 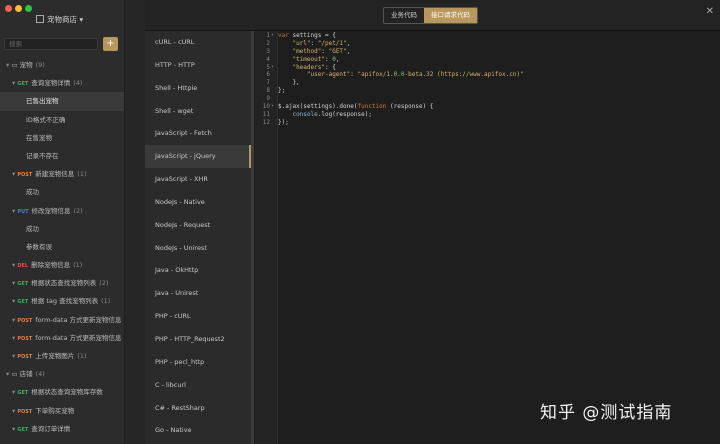 I want to click on line-number: 7, so click(x=268, y=83).